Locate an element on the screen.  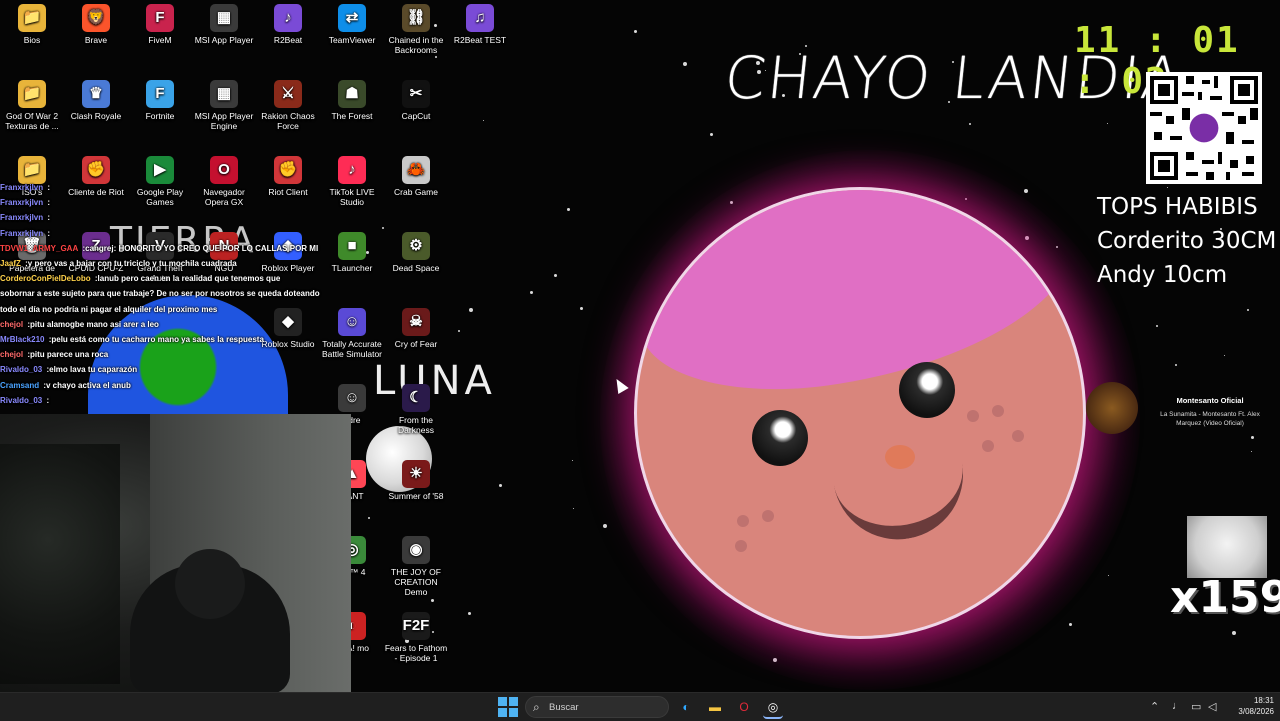
desktop-icon-label: THE JOY OF CREATION Demo is located at coordinates (416, 582).